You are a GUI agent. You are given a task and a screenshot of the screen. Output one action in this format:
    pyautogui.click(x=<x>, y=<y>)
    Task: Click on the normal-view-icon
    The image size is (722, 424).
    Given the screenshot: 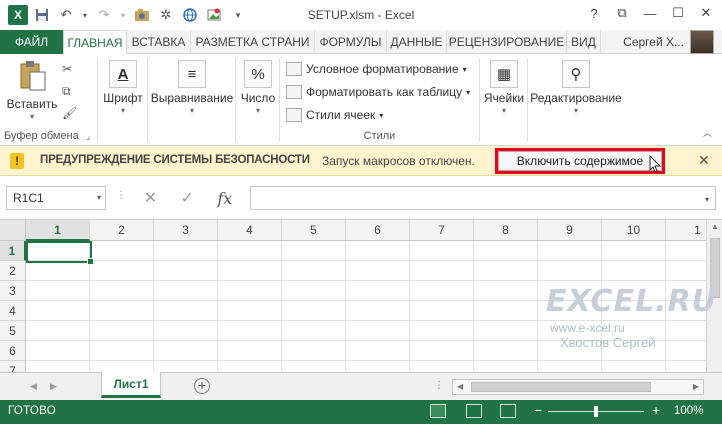 What is the action you would take?
    pyautogui.click(x=438, y=411)
    